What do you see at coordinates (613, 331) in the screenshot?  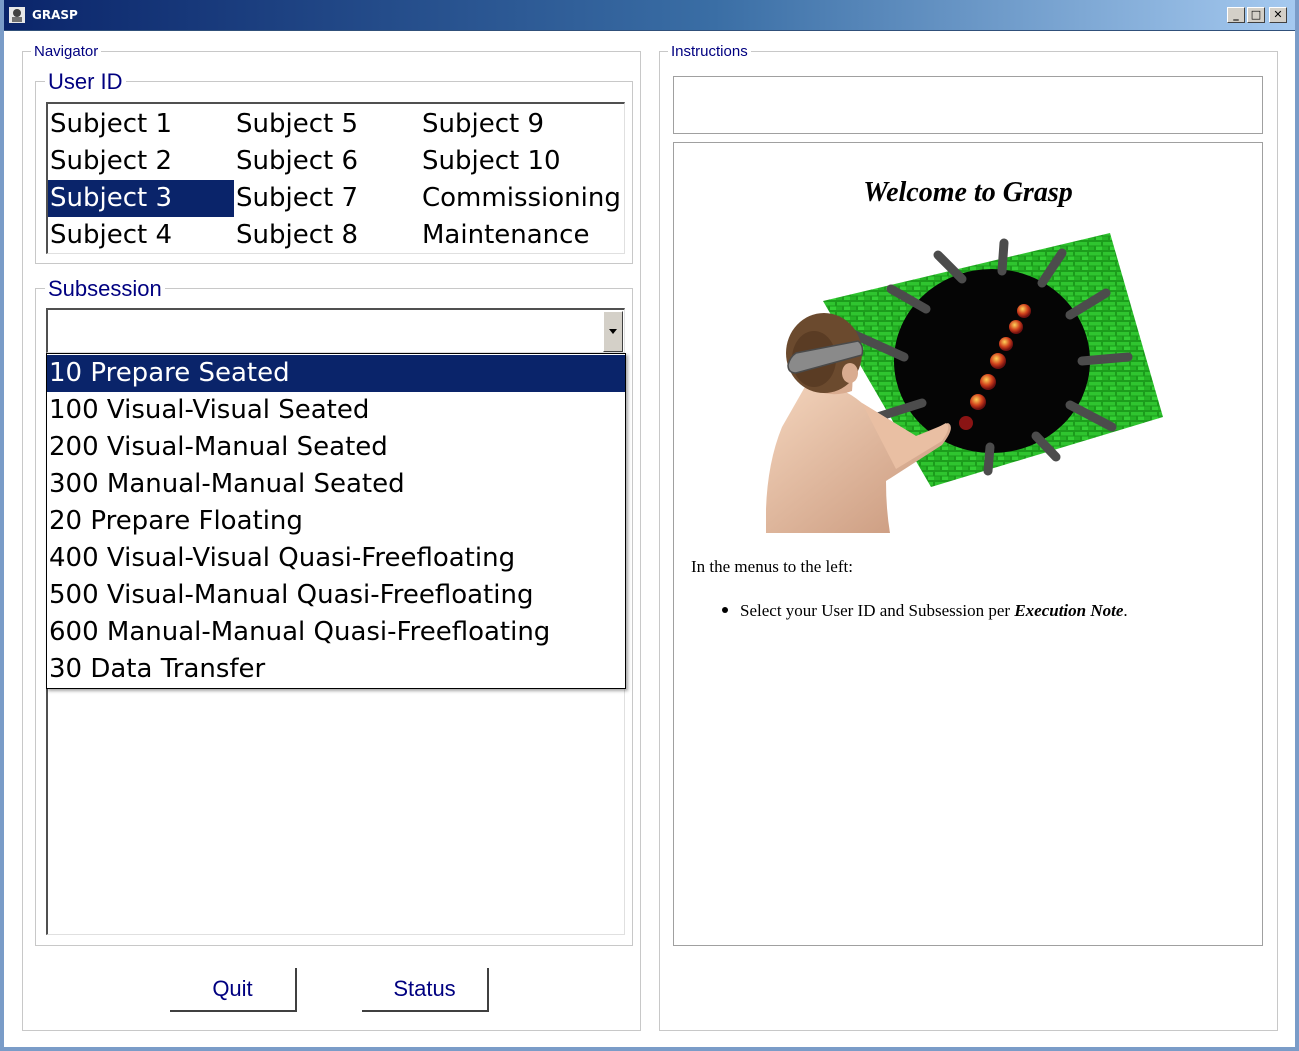 I see `chevron-down-icon` at bounding box center [613, 331].